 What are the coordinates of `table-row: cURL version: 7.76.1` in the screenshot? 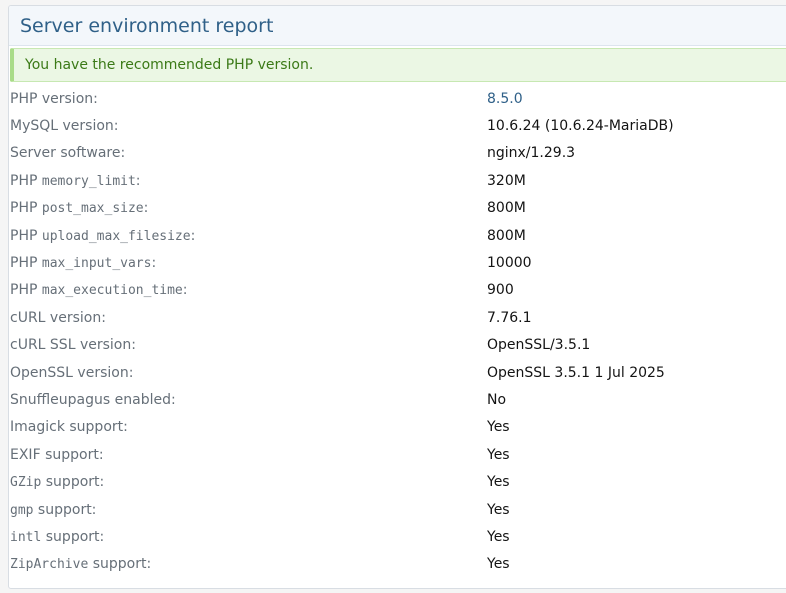 It's located at (393, 317).